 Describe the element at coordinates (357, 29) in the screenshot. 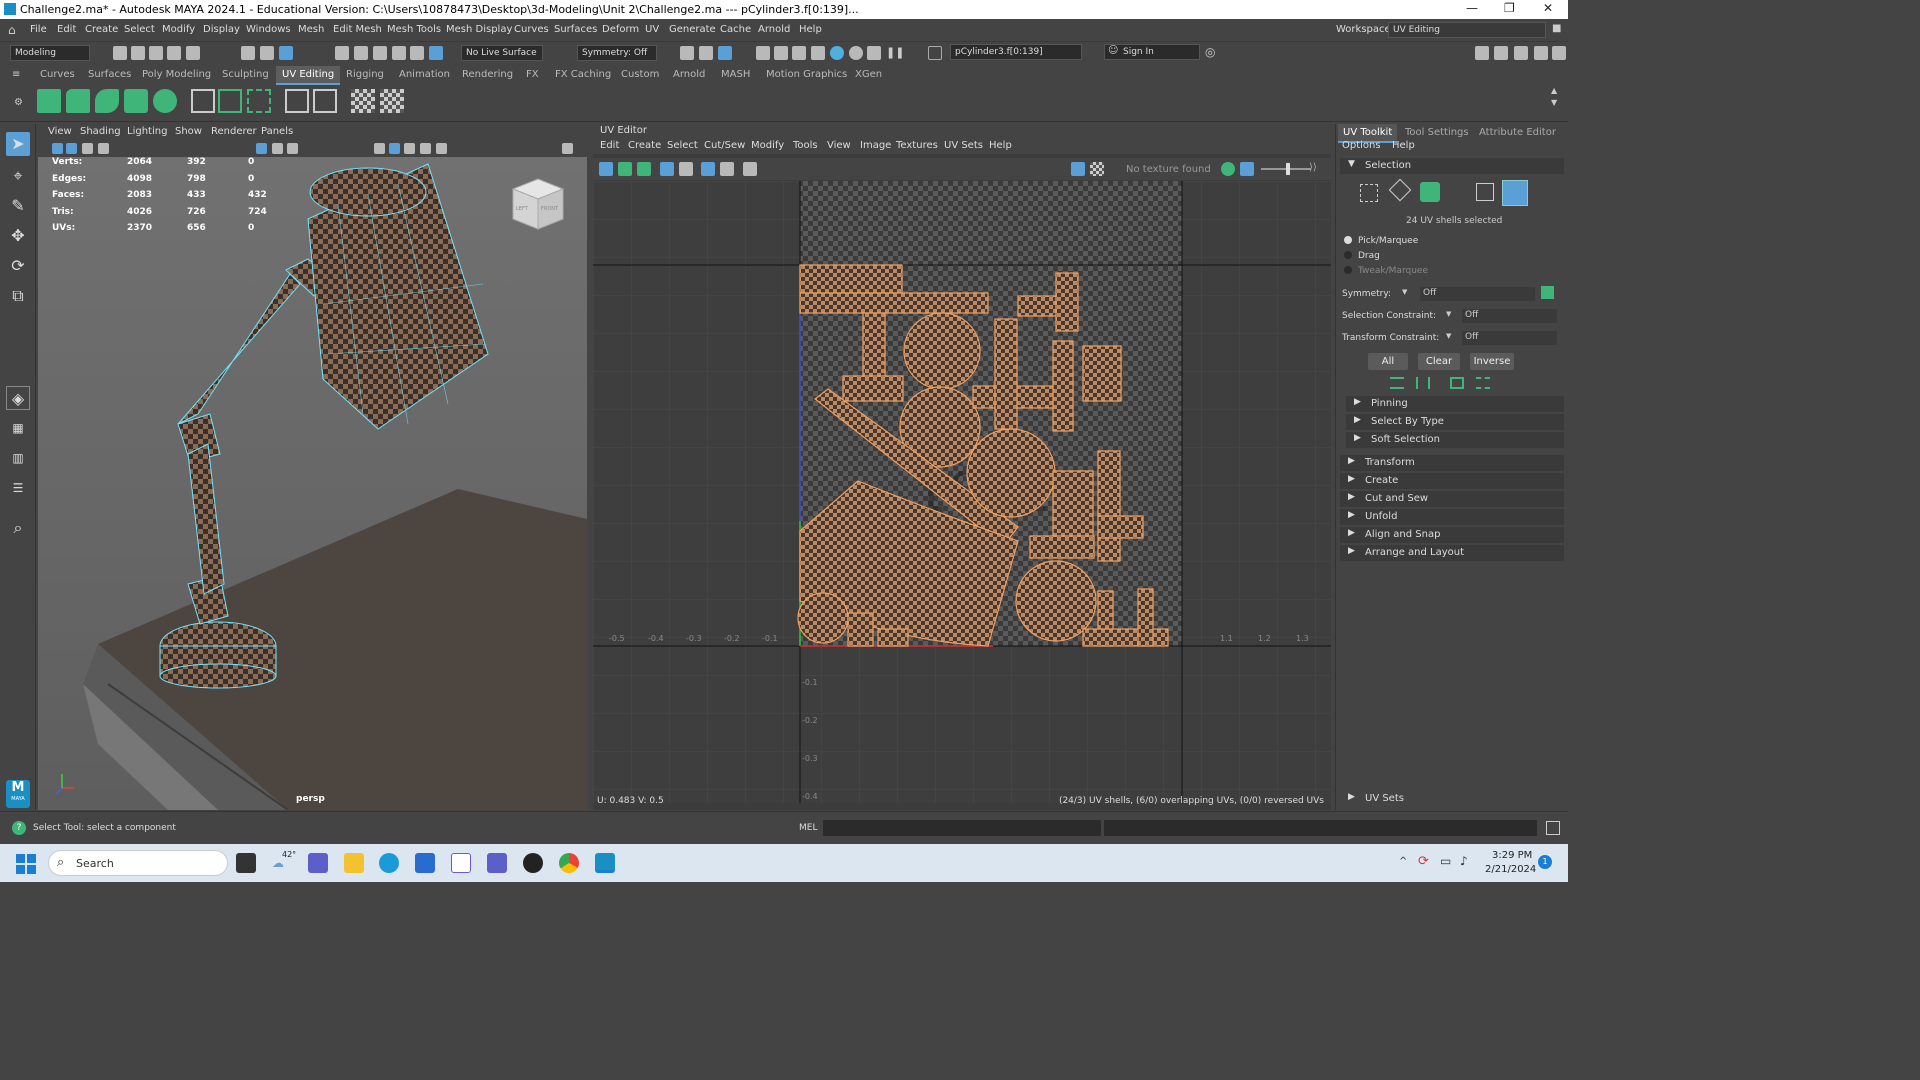

I see `menu-edit-mesh: Edit Mesh` at that location.